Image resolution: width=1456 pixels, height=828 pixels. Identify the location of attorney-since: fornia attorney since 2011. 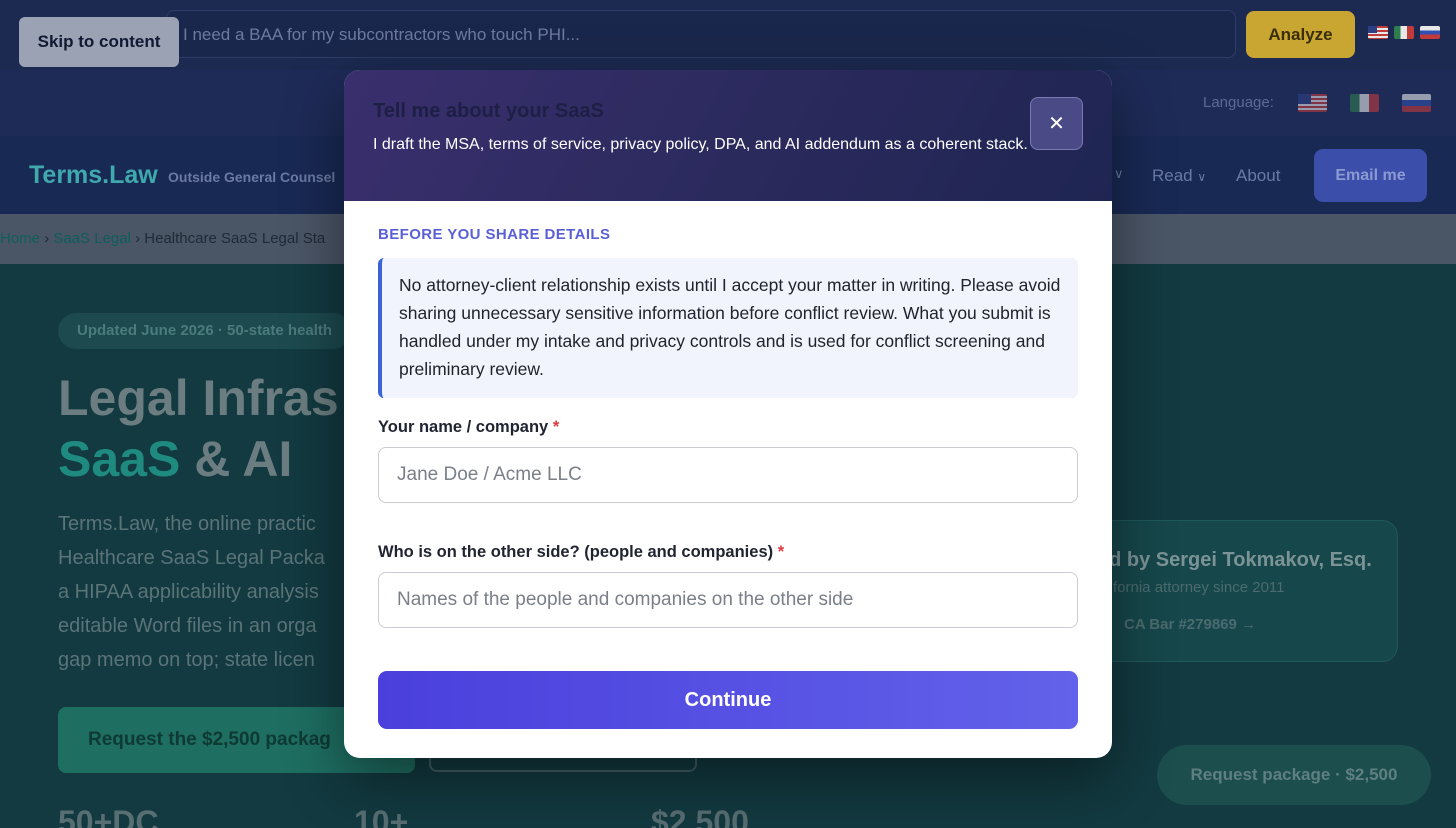
(1199, 587).